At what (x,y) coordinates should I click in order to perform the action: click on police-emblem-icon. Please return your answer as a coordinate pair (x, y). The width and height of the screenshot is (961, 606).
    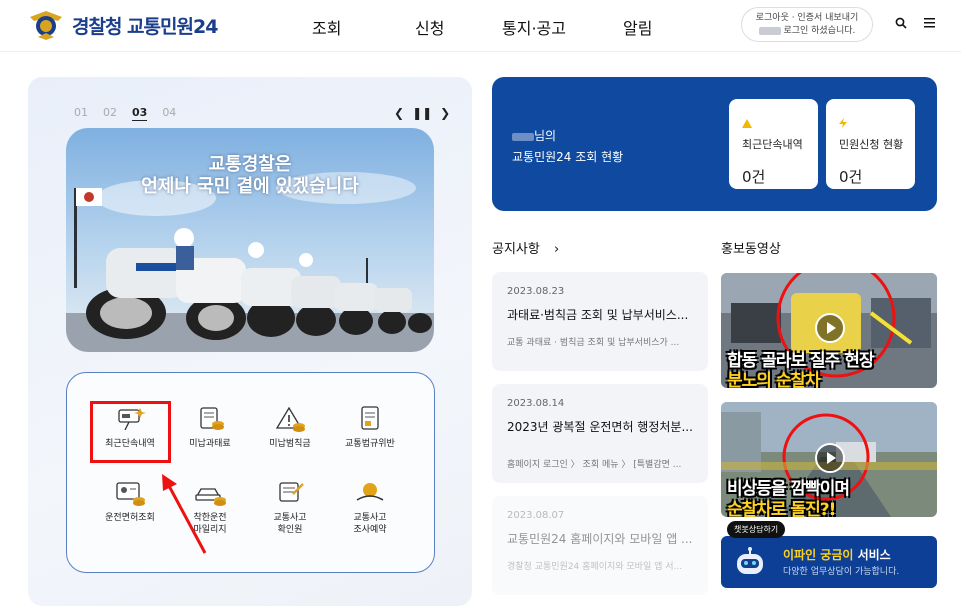
    Looking at the image, I should click on (46, 25).